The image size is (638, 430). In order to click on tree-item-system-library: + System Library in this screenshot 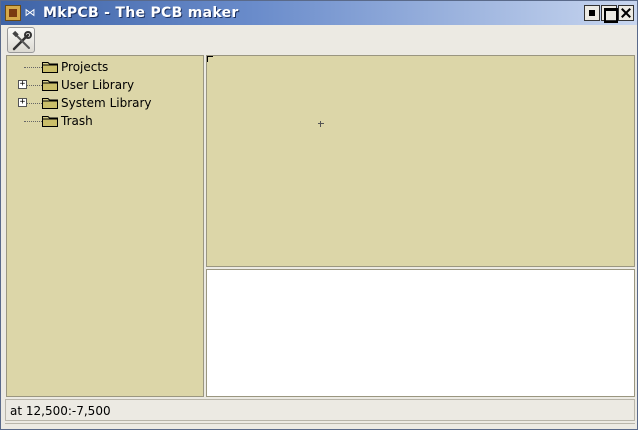, I will do `click(105, 103)`.